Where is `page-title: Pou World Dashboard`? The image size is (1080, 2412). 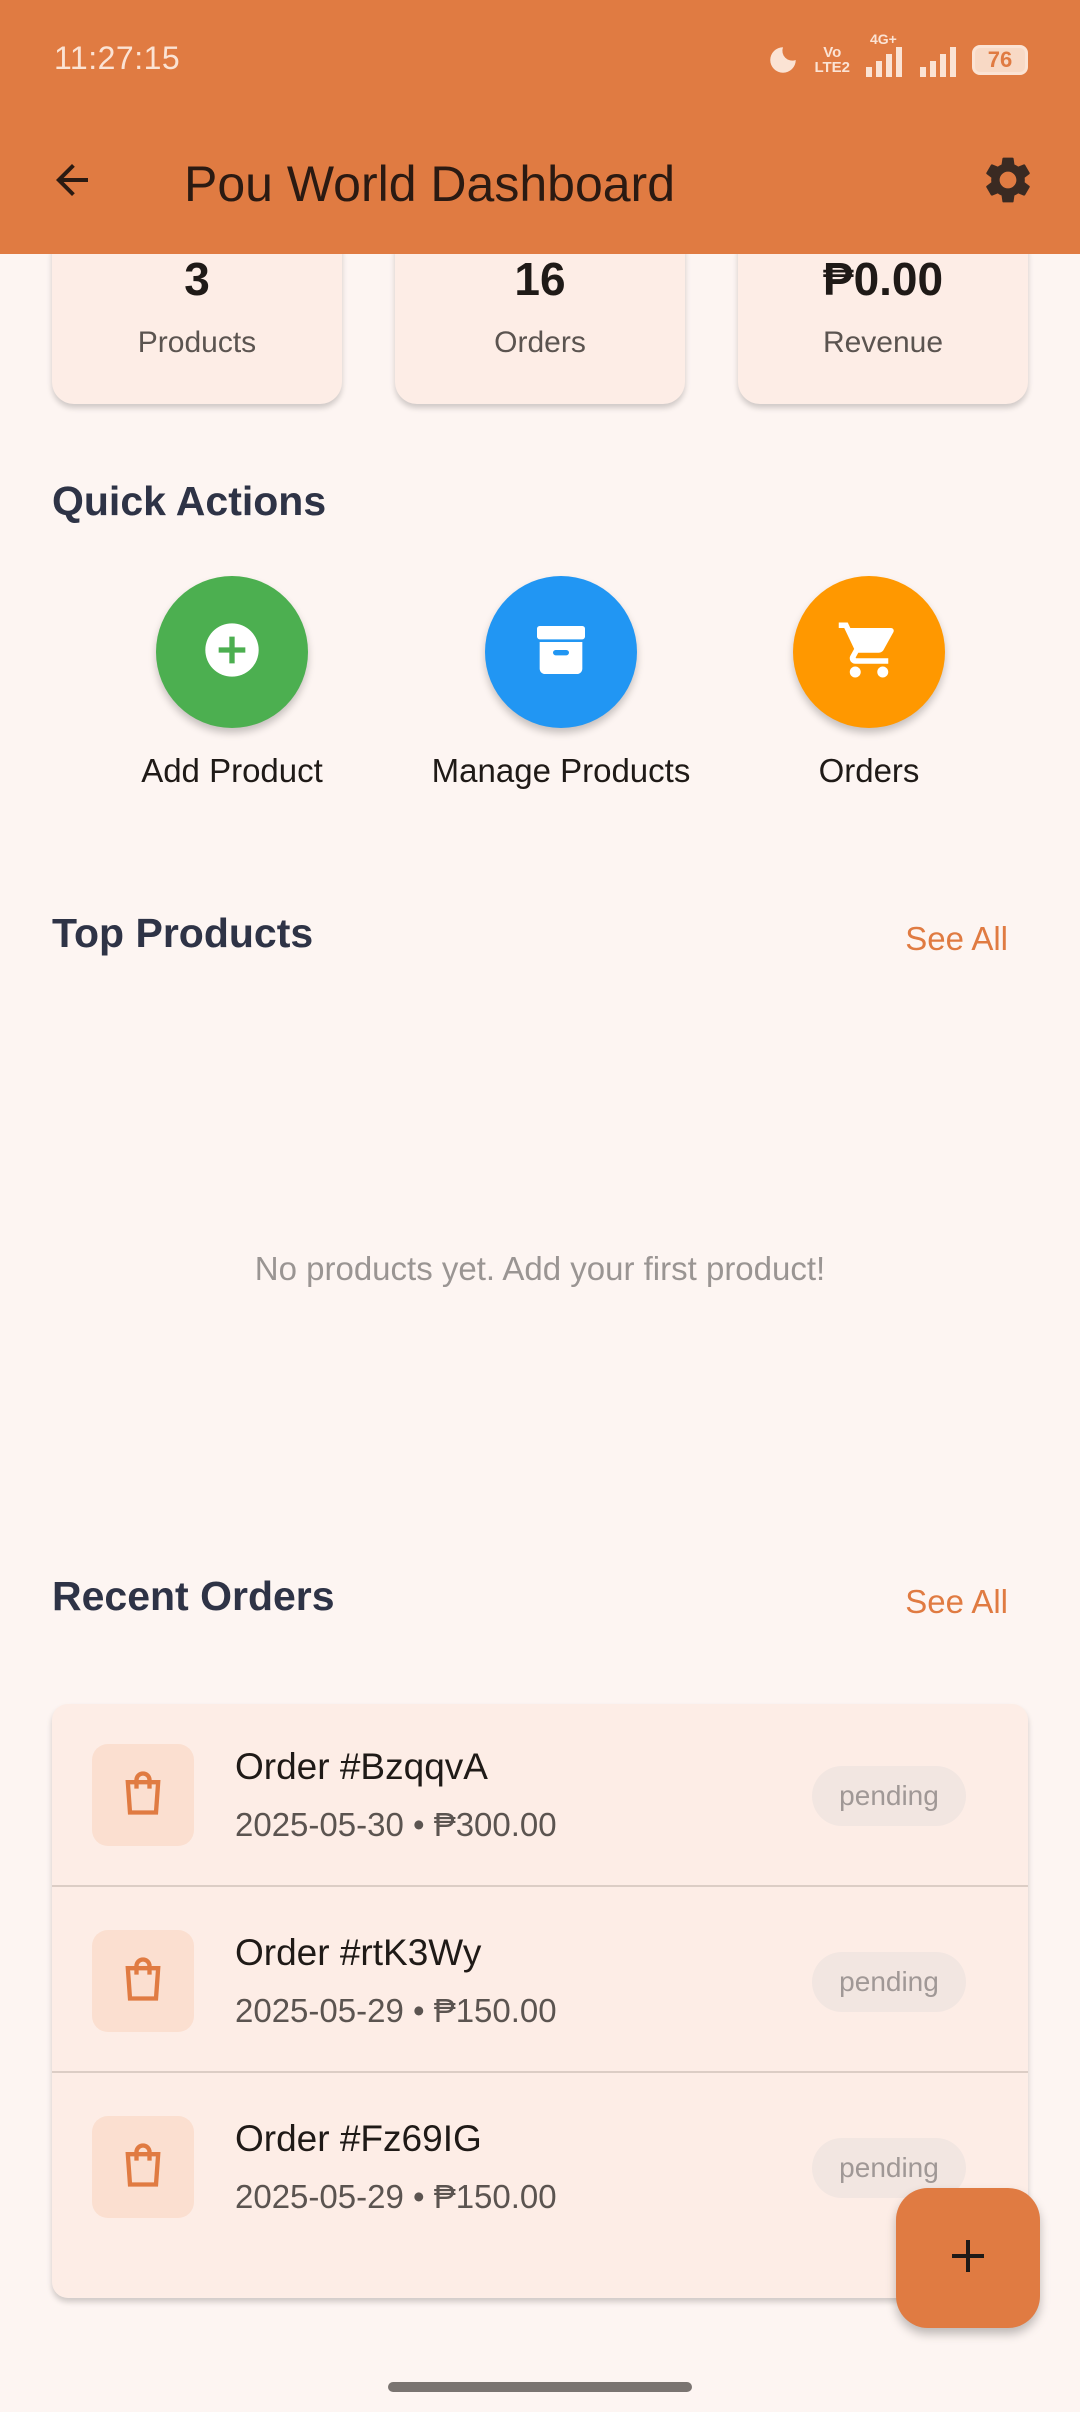 page-title: Pou World Dashboard is located at coordinates (430, 184).